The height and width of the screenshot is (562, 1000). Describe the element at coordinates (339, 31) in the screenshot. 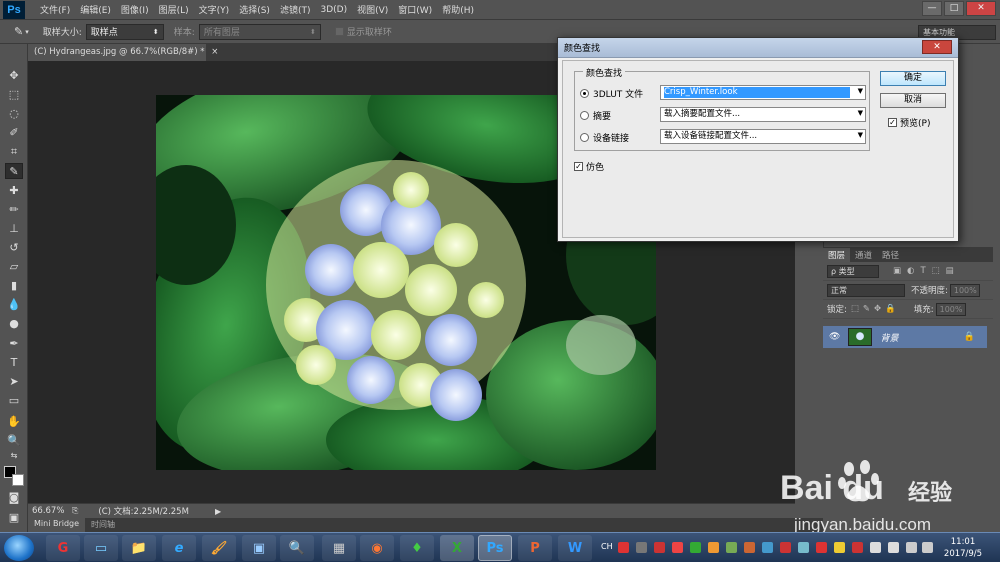

I see `show-ring-checkbox` at that location.